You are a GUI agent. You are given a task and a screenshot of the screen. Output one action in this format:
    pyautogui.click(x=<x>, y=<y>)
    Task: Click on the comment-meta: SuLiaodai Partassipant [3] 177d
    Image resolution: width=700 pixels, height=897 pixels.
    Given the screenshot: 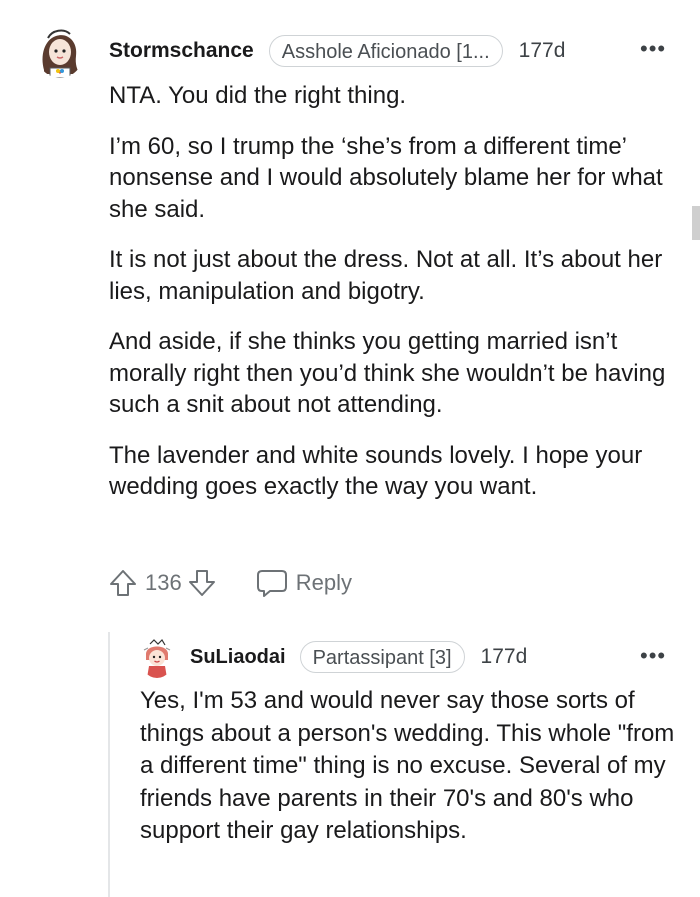 What is the action you would take?
    pyautogui.click(x=358, y=657)
    